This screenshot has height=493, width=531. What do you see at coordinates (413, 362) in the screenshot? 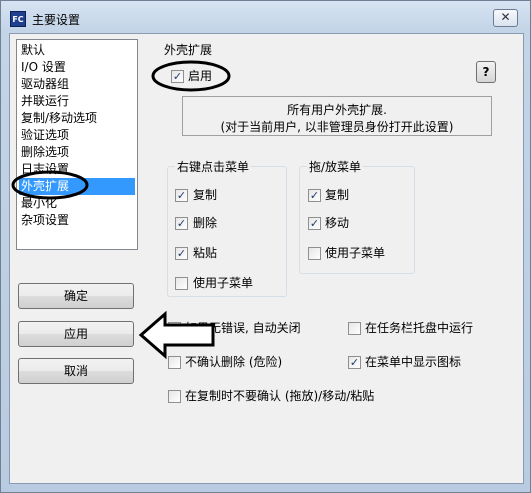
I see `show-icon-label: 在菜单中显示图标` at bounding box center [413, 362].